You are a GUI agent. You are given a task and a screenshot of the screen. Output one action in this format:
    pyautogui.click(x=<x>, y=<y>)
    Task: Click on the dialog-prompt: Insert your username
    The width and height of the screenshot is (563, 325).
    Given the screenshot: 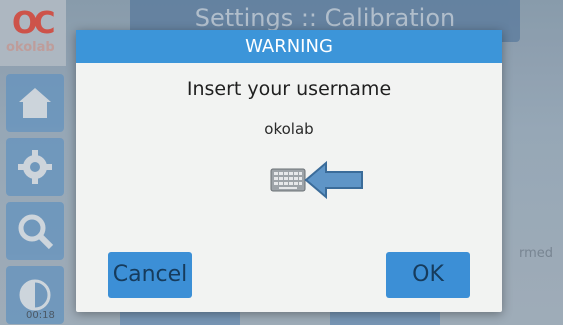 What is the action you would take?
    pyautogui.click(x=289, y=89)
    